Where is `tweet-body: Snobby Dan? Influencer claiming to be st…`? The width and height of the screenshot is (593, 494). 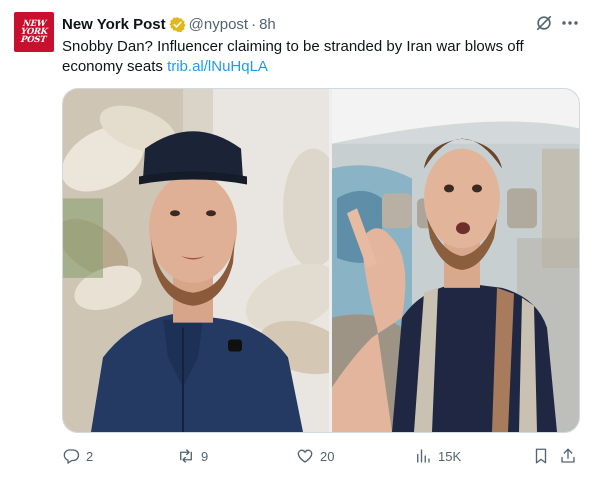 tweet-body: Snobby Dan? Influencer claiming to be st… is located at coordinates (293, 56).